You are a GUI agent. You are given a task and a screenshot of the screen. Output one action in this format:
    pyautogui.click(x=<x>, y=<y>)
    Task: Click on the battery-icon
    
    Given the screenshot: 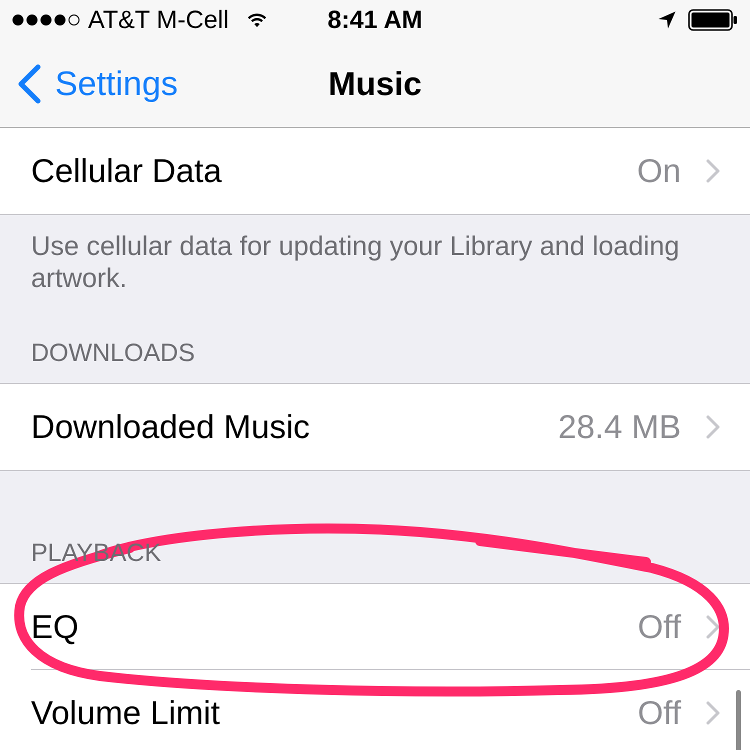 What is the action you would take?
    pyautogui.click(x=713, y=20)
    